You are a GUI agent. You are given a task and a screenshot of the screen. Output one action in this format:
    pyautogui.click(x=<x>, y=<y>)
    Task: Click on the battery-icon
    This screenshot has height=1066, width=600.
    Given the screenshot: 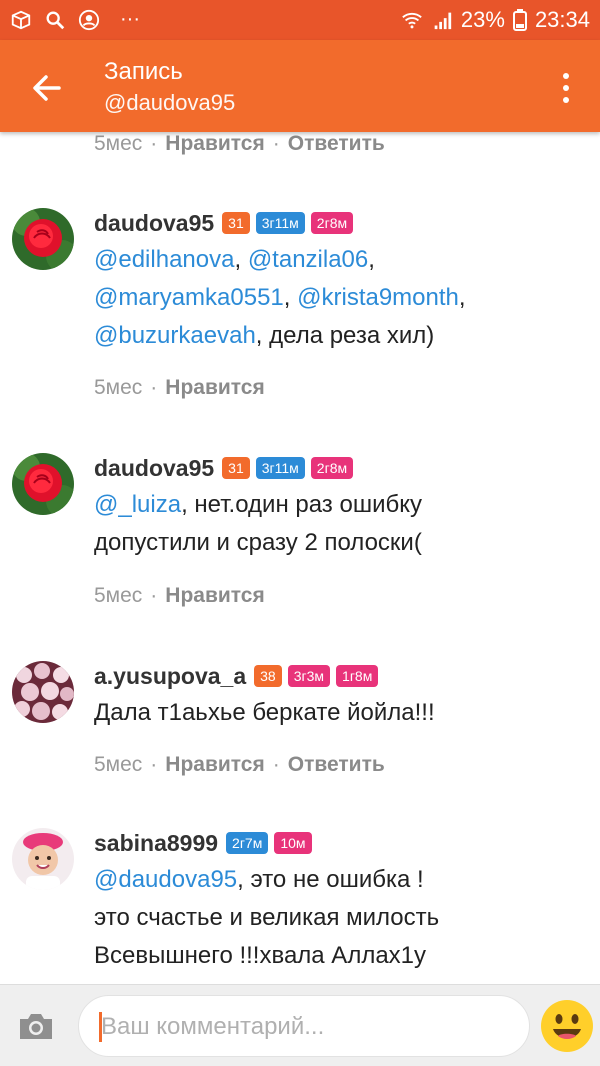 What is the action you would take?
    pyautogui.click(x=519, y=20)
    